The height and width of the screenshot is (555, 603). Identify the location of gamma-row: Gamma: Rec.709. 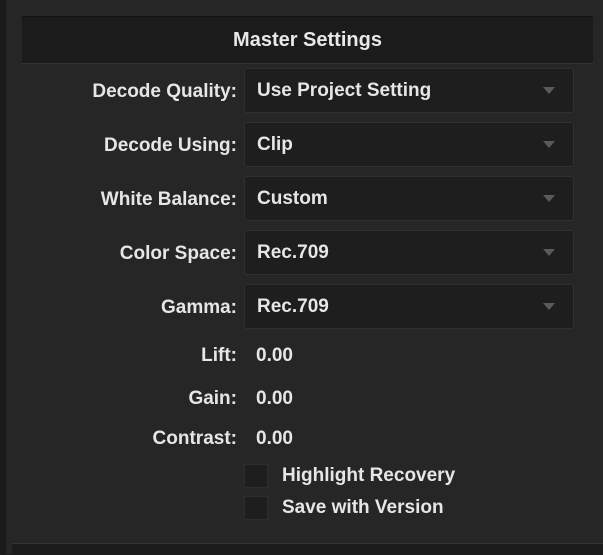
(304, 307).